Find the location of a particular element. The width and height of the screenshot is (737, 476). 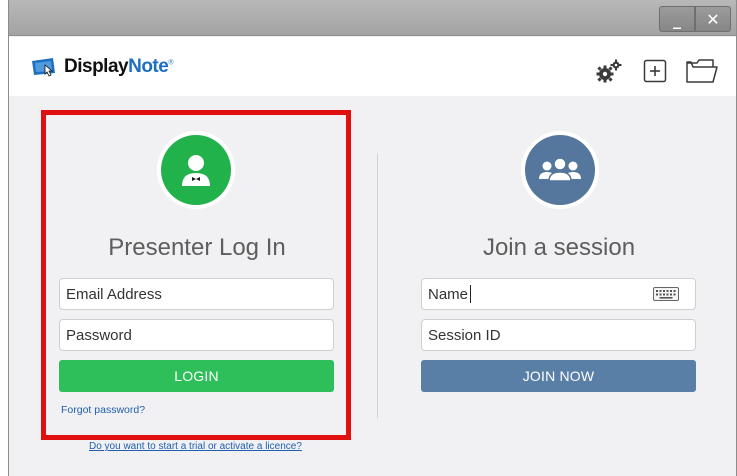

logo-text: DisplayNote® is located at coordinates (118, 67).